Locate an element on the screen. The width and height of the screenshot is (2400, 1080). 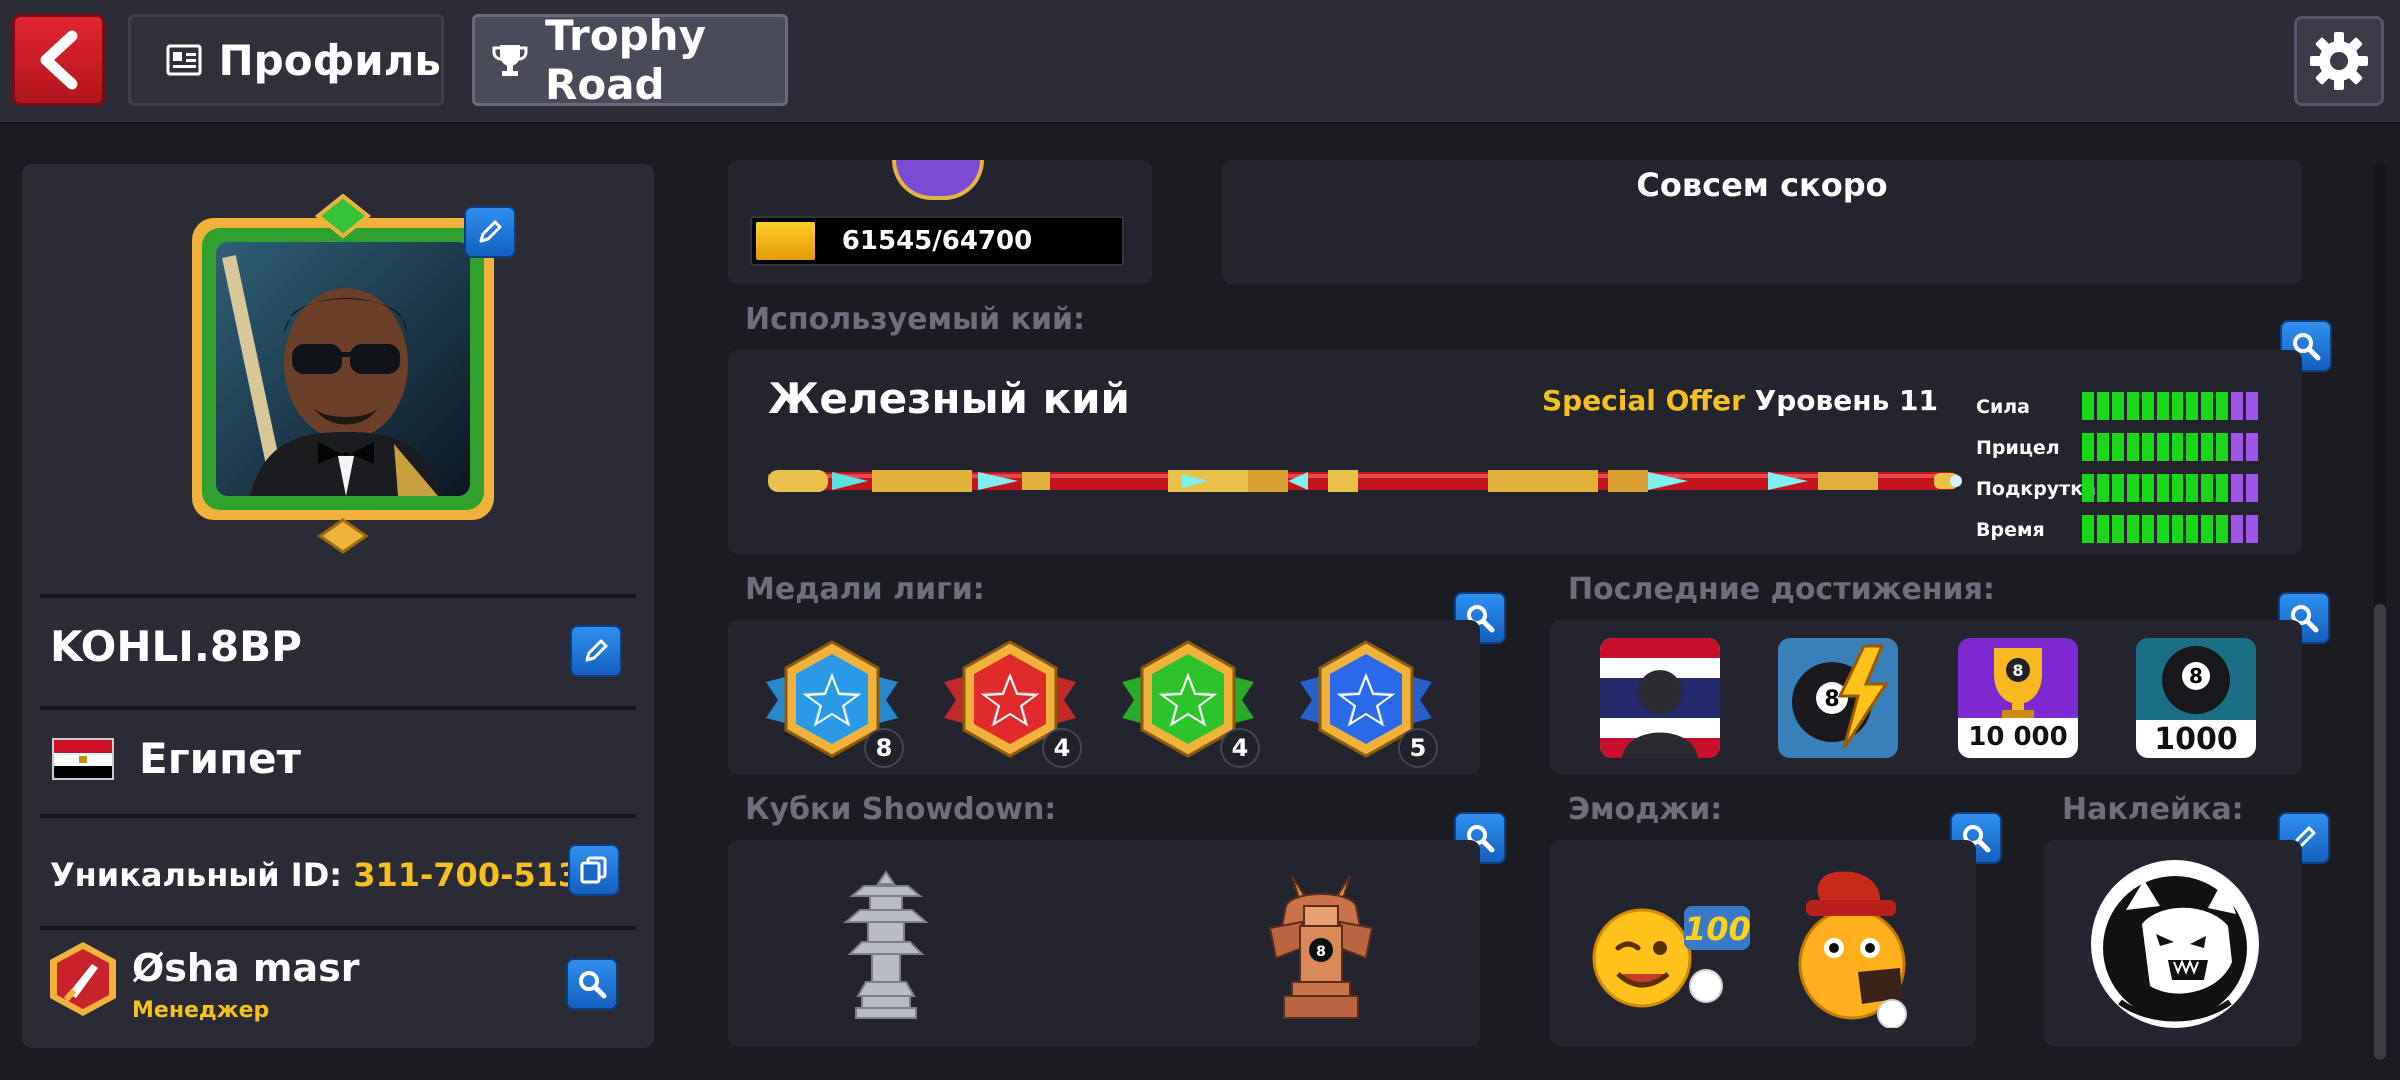
unique-id-label: Уникальный ID: is located at coordinates (196, 875).